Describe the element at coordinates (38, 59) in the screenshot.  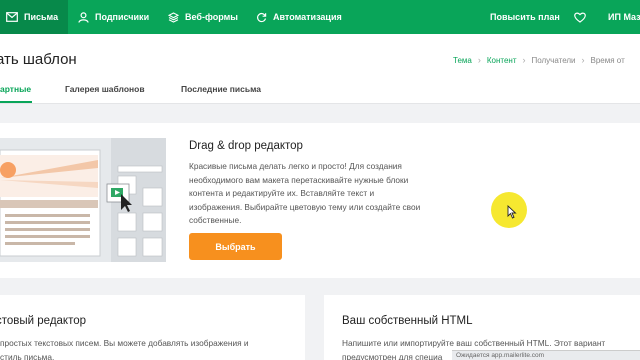
I see `page-title: ать шаблон` at that location.